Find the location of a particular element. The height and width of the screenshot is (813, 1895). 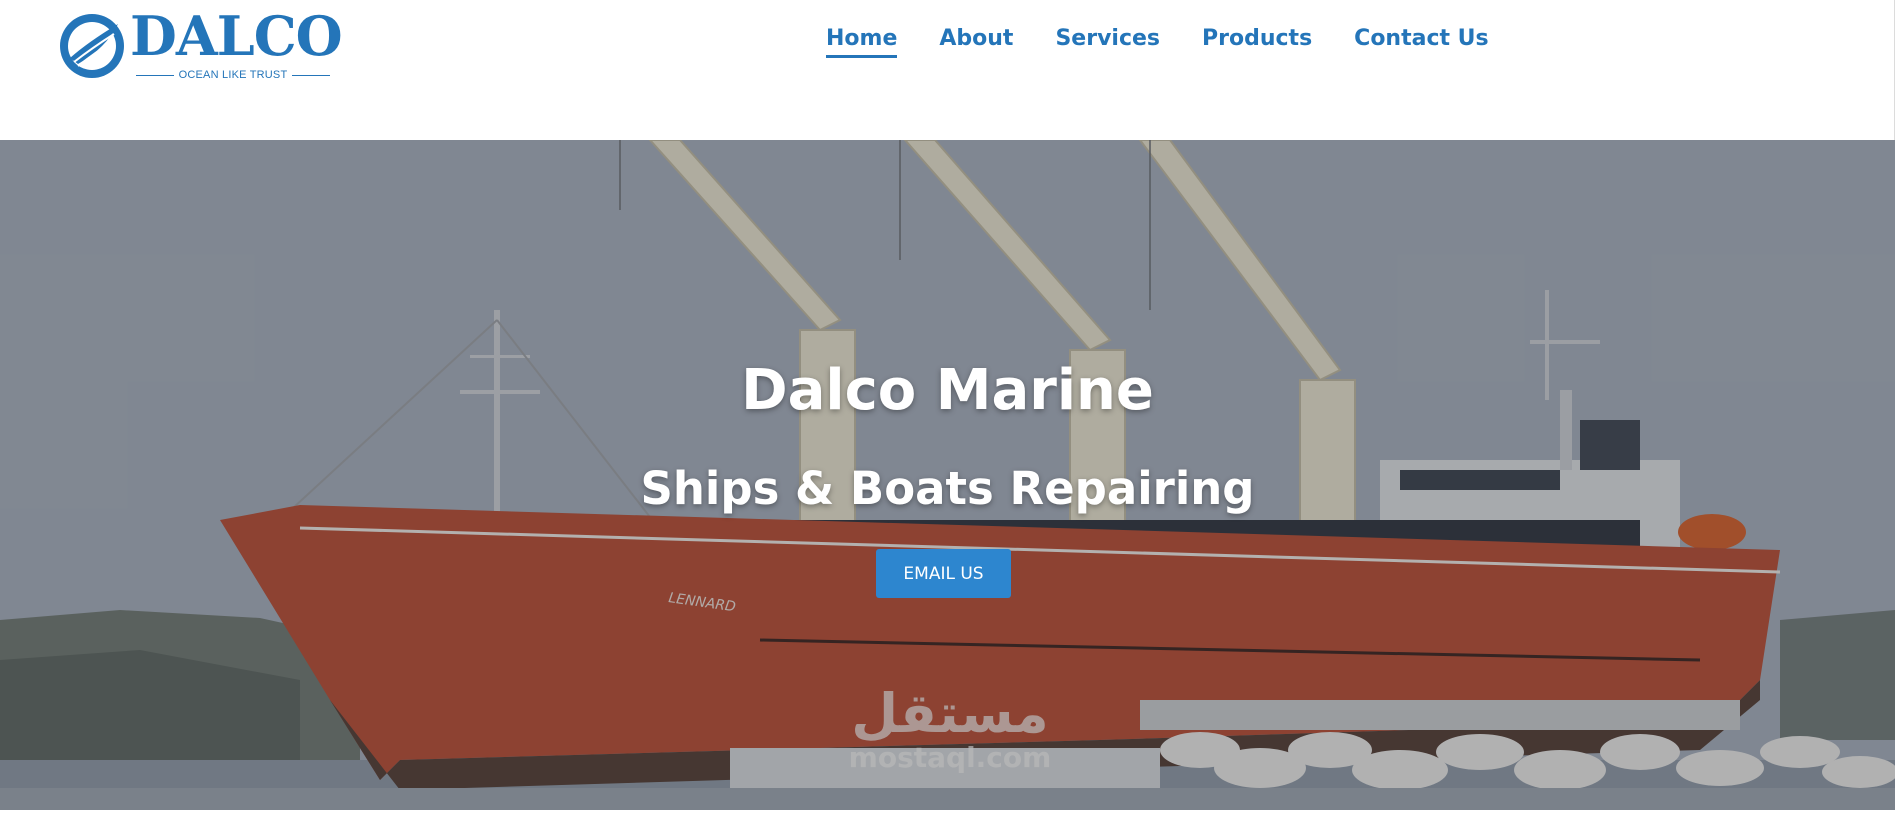

nav-services: Services is located at coordinates (1107, 42).